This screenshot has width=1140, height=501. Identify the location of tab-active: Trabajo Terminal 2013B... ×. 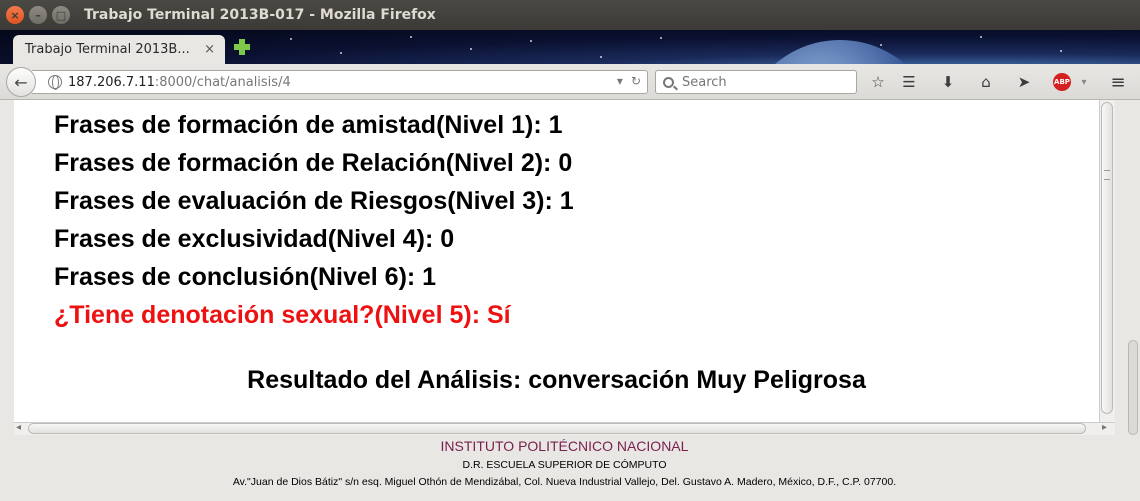
(119, 49).